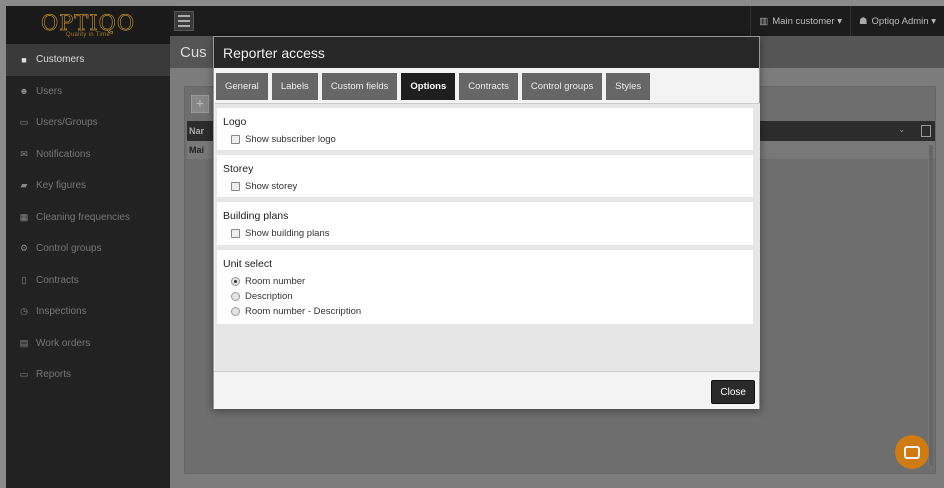 This screenshot has height=488, width=944. I want to click on sidebar-item-work-orders: ▤ Work orders, so click(88, 344).